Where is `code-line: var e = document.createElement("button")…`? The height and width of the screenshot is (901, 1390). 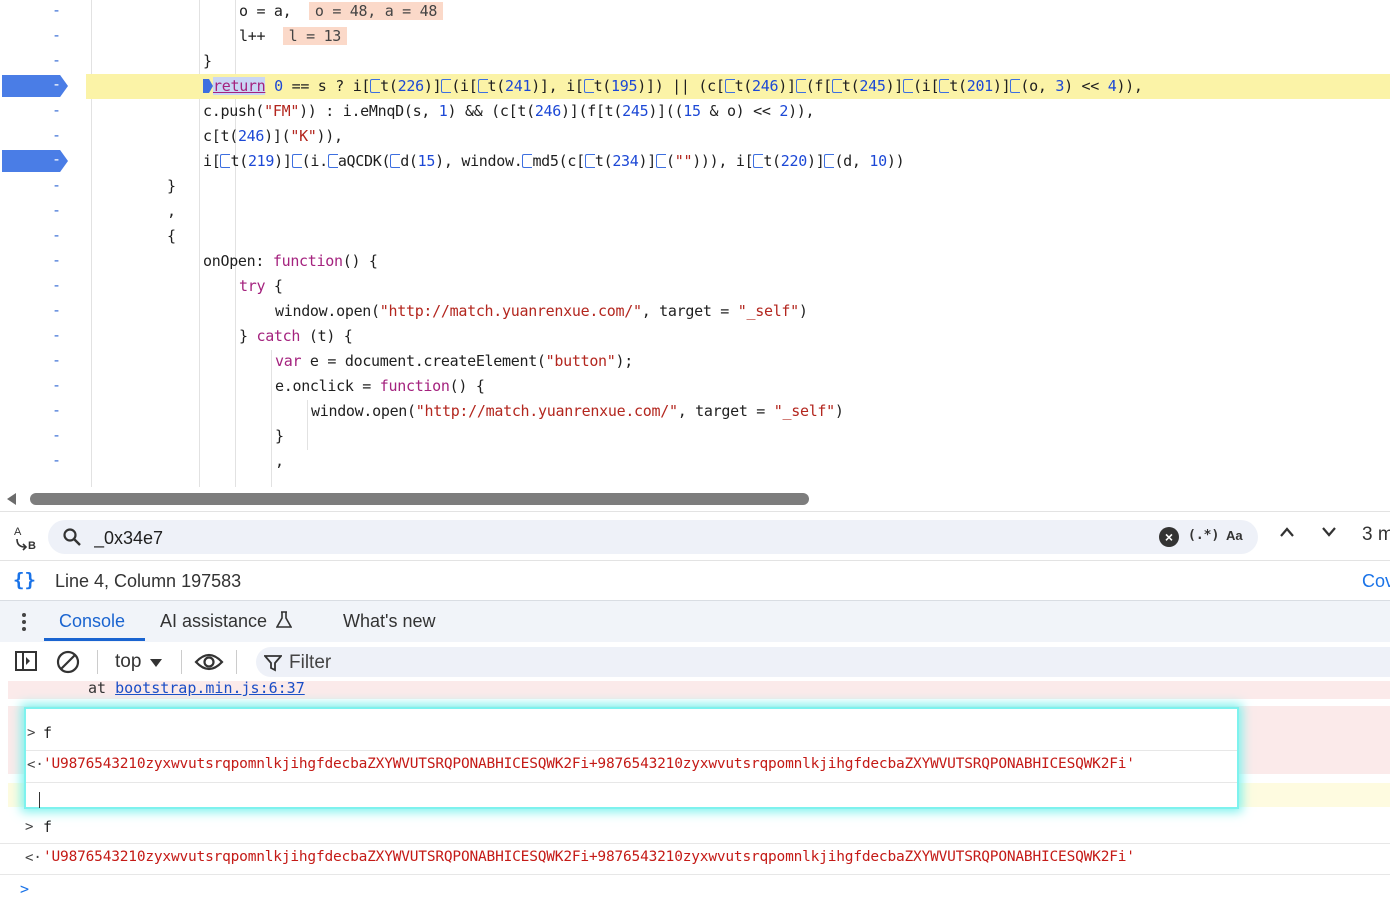
code-line: var e = document.createElement("button")… is located at coordinates (738, 361).